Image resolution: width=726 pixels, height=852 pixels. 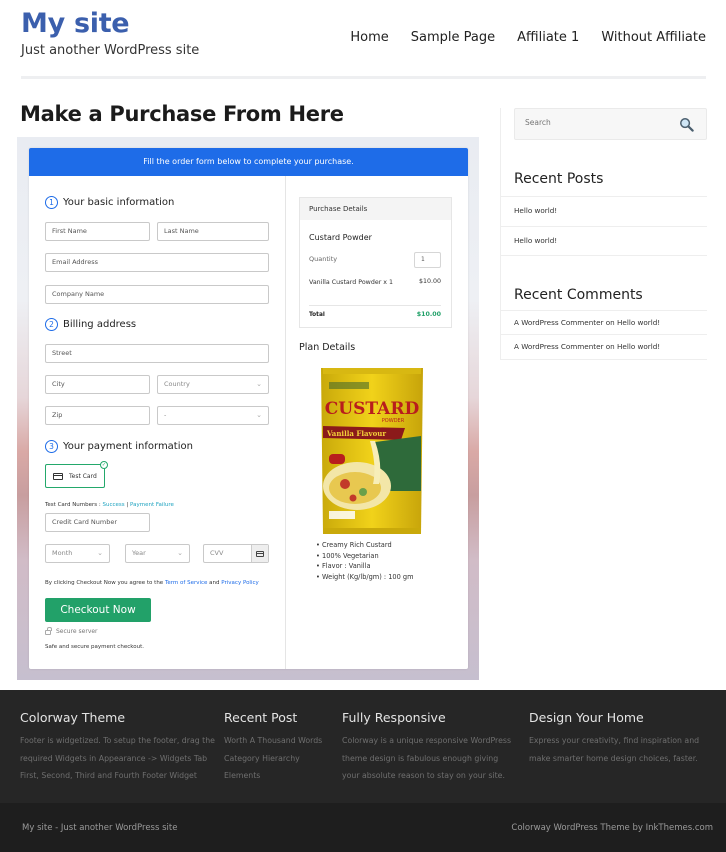 I want to click on recent-comment-item: A WordPress Commenter on Hello world!, so click(x=604, y=347).